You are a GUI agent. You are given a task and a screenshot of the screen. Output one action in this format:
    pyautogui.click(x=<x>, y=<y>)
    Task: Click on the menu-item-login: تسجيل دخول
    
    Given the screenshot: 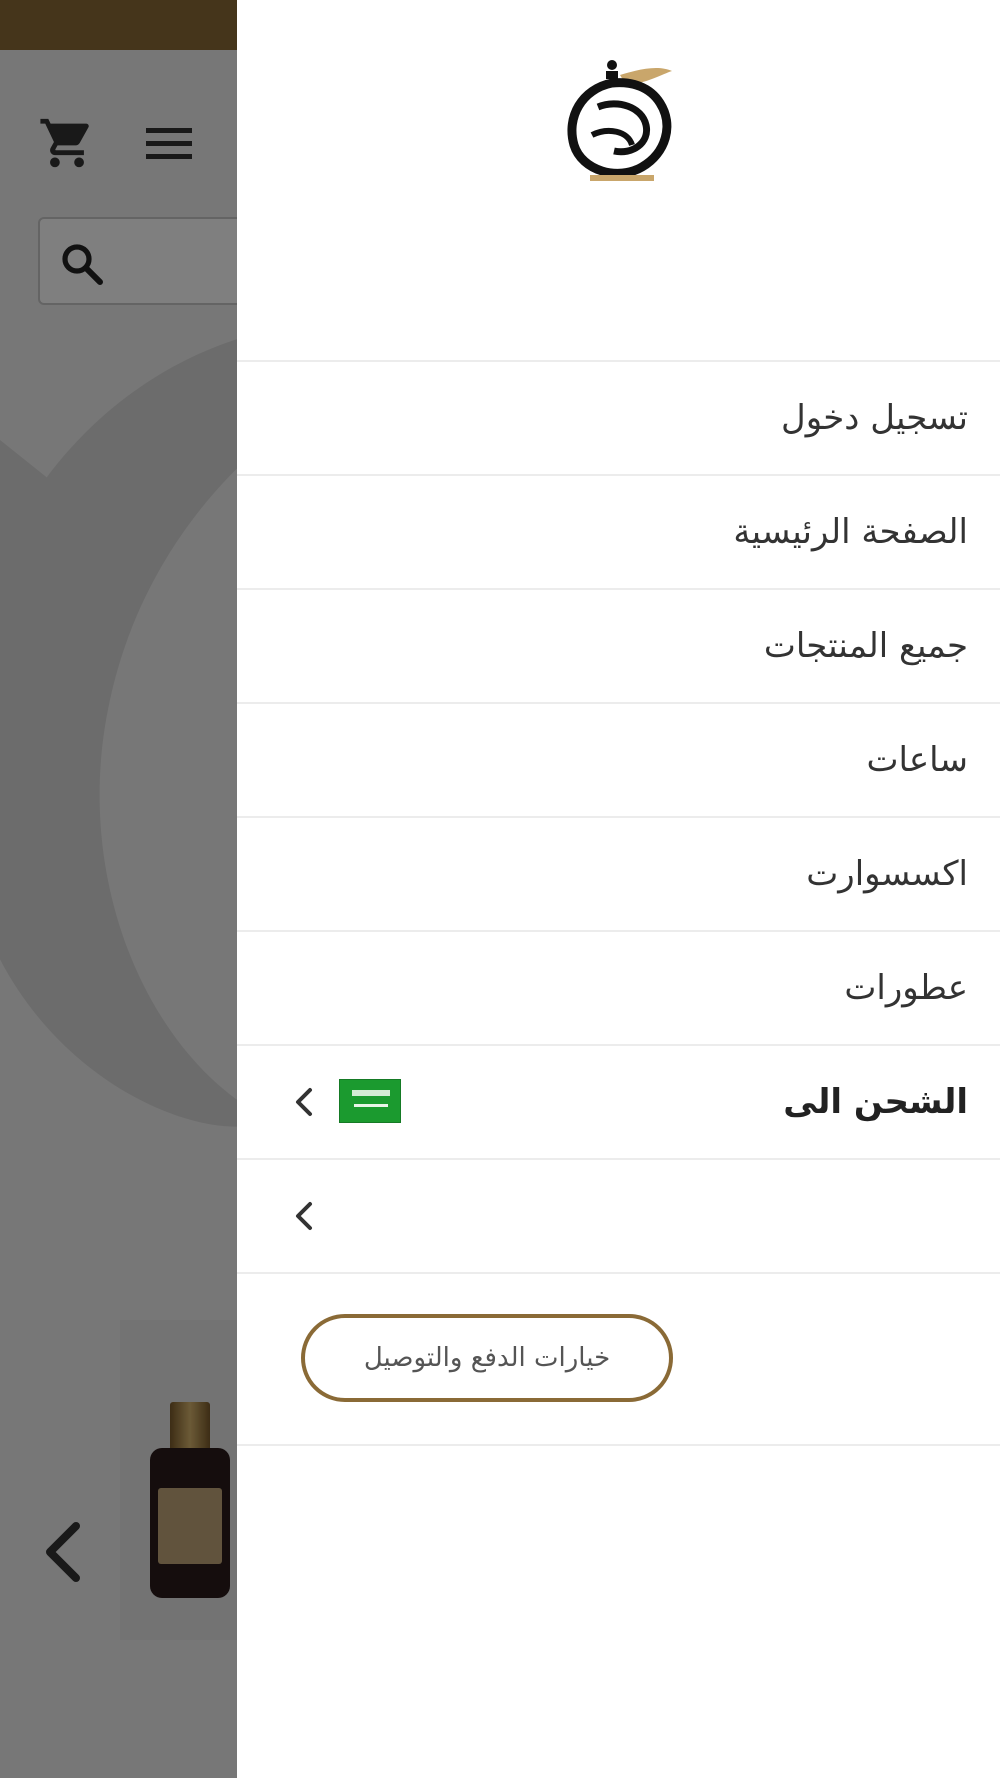 What is the action you would take?
    pyautogui.click(x=618, y=419)
    